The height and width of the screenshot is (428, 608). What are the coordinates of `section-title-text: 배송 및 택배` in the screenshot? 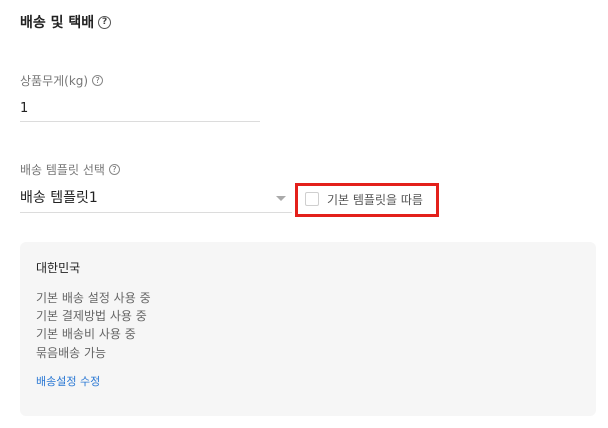 It's located at (57, 23).